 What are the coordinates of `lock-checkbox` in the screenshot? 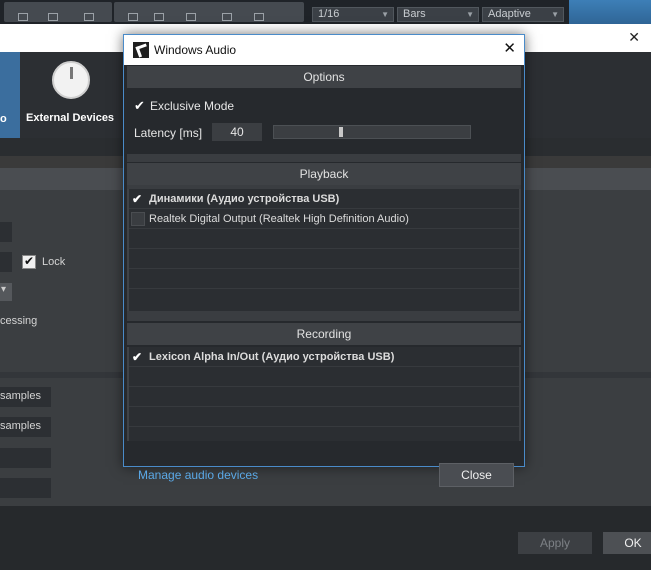 It's located at (29, 261).